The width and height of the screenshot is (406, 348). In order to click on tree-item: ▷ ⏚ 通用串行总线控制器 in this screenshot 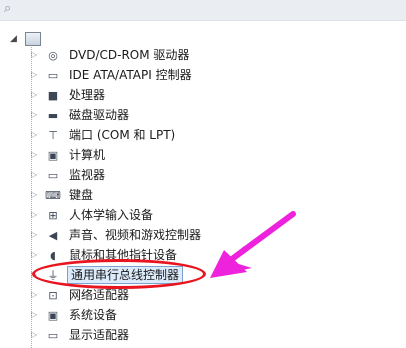, I will do `click(107, 275)`.